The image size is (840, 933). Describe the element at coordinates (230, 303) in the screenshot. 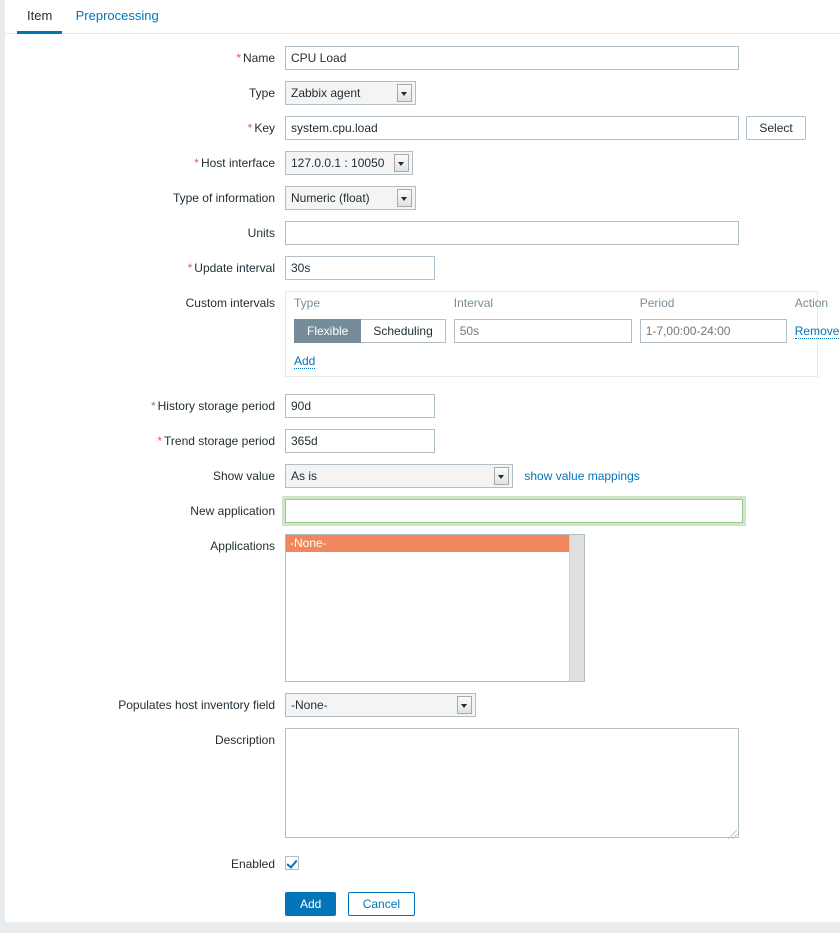

I see `label-custom-intervals-text: Custom intervals` at that location.